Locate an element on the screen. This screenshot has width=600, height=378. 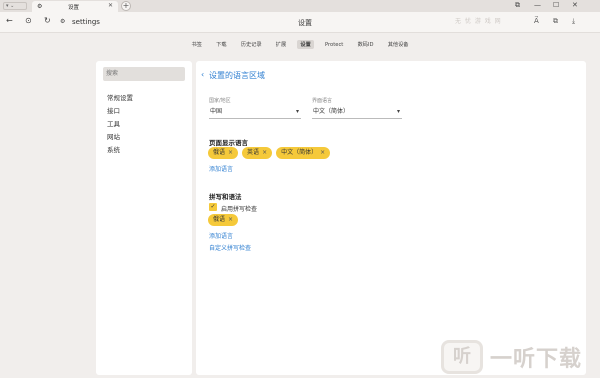
close-icon: ✕ is located at coordinates (110, 5).